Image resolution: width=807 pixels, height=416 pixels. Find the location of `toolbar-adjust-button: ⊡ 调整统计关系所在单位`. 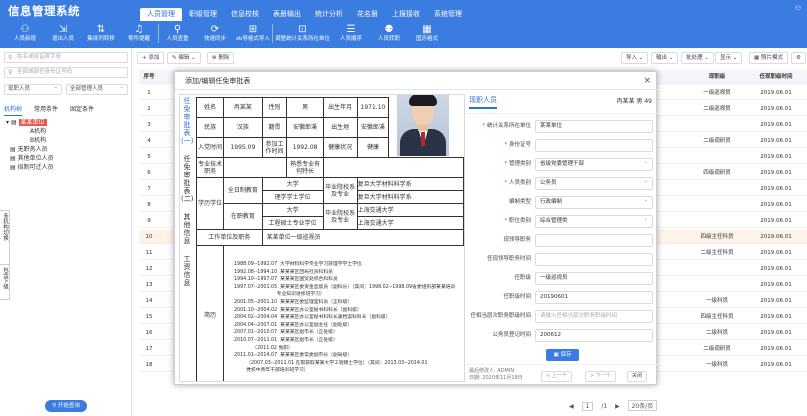

toolbar-adjust-button: ⊡ 调整统计关系所在单位 is located at coordinates (302, 33).